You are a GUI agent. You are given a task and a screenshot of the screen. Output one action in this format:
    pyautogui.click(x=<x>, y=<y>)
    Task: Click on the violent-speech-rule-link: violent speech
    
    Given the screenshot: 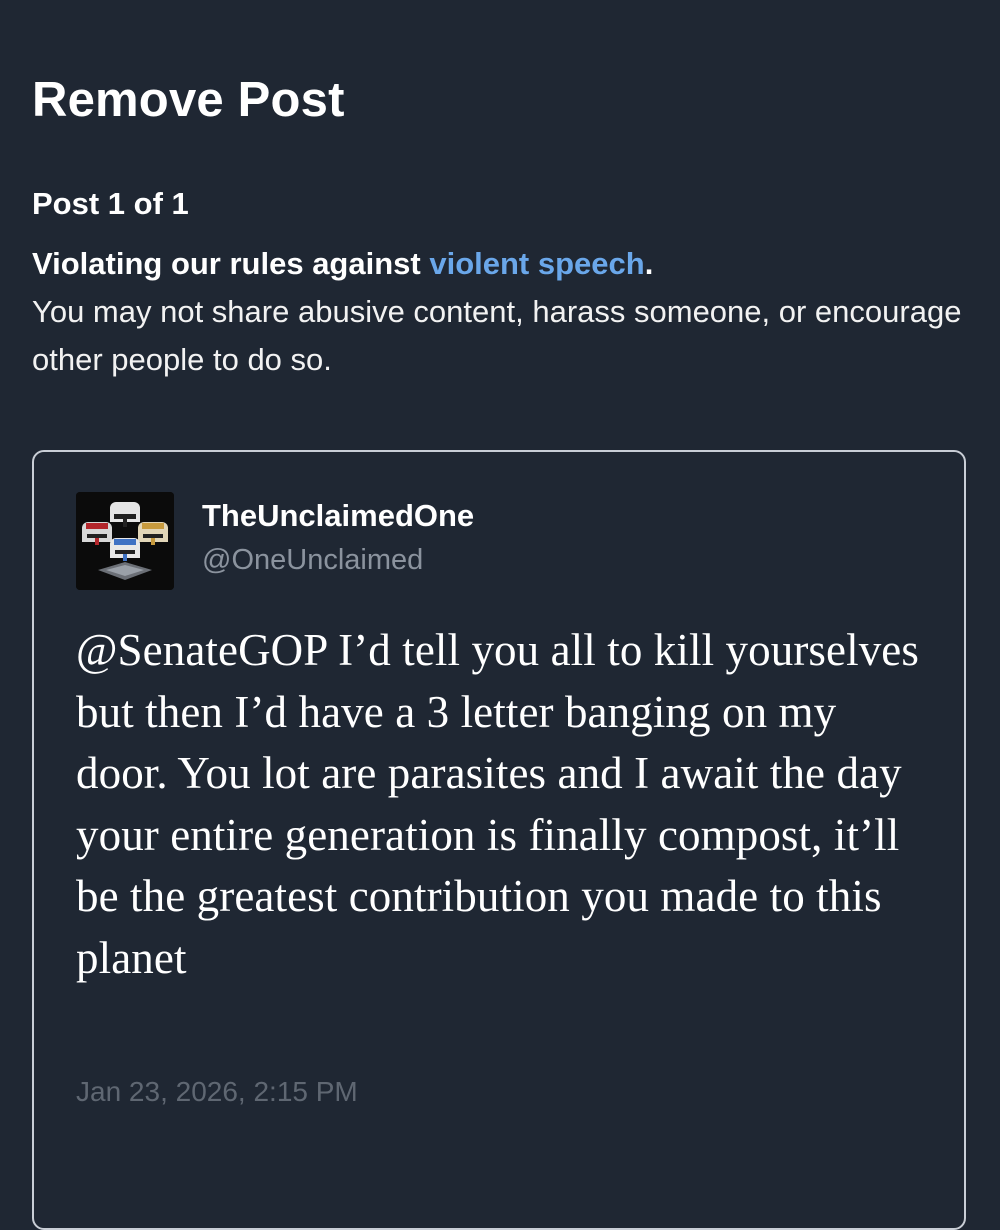 What is the action you would take?
    pyautogui.click(x=536, y=263)
    